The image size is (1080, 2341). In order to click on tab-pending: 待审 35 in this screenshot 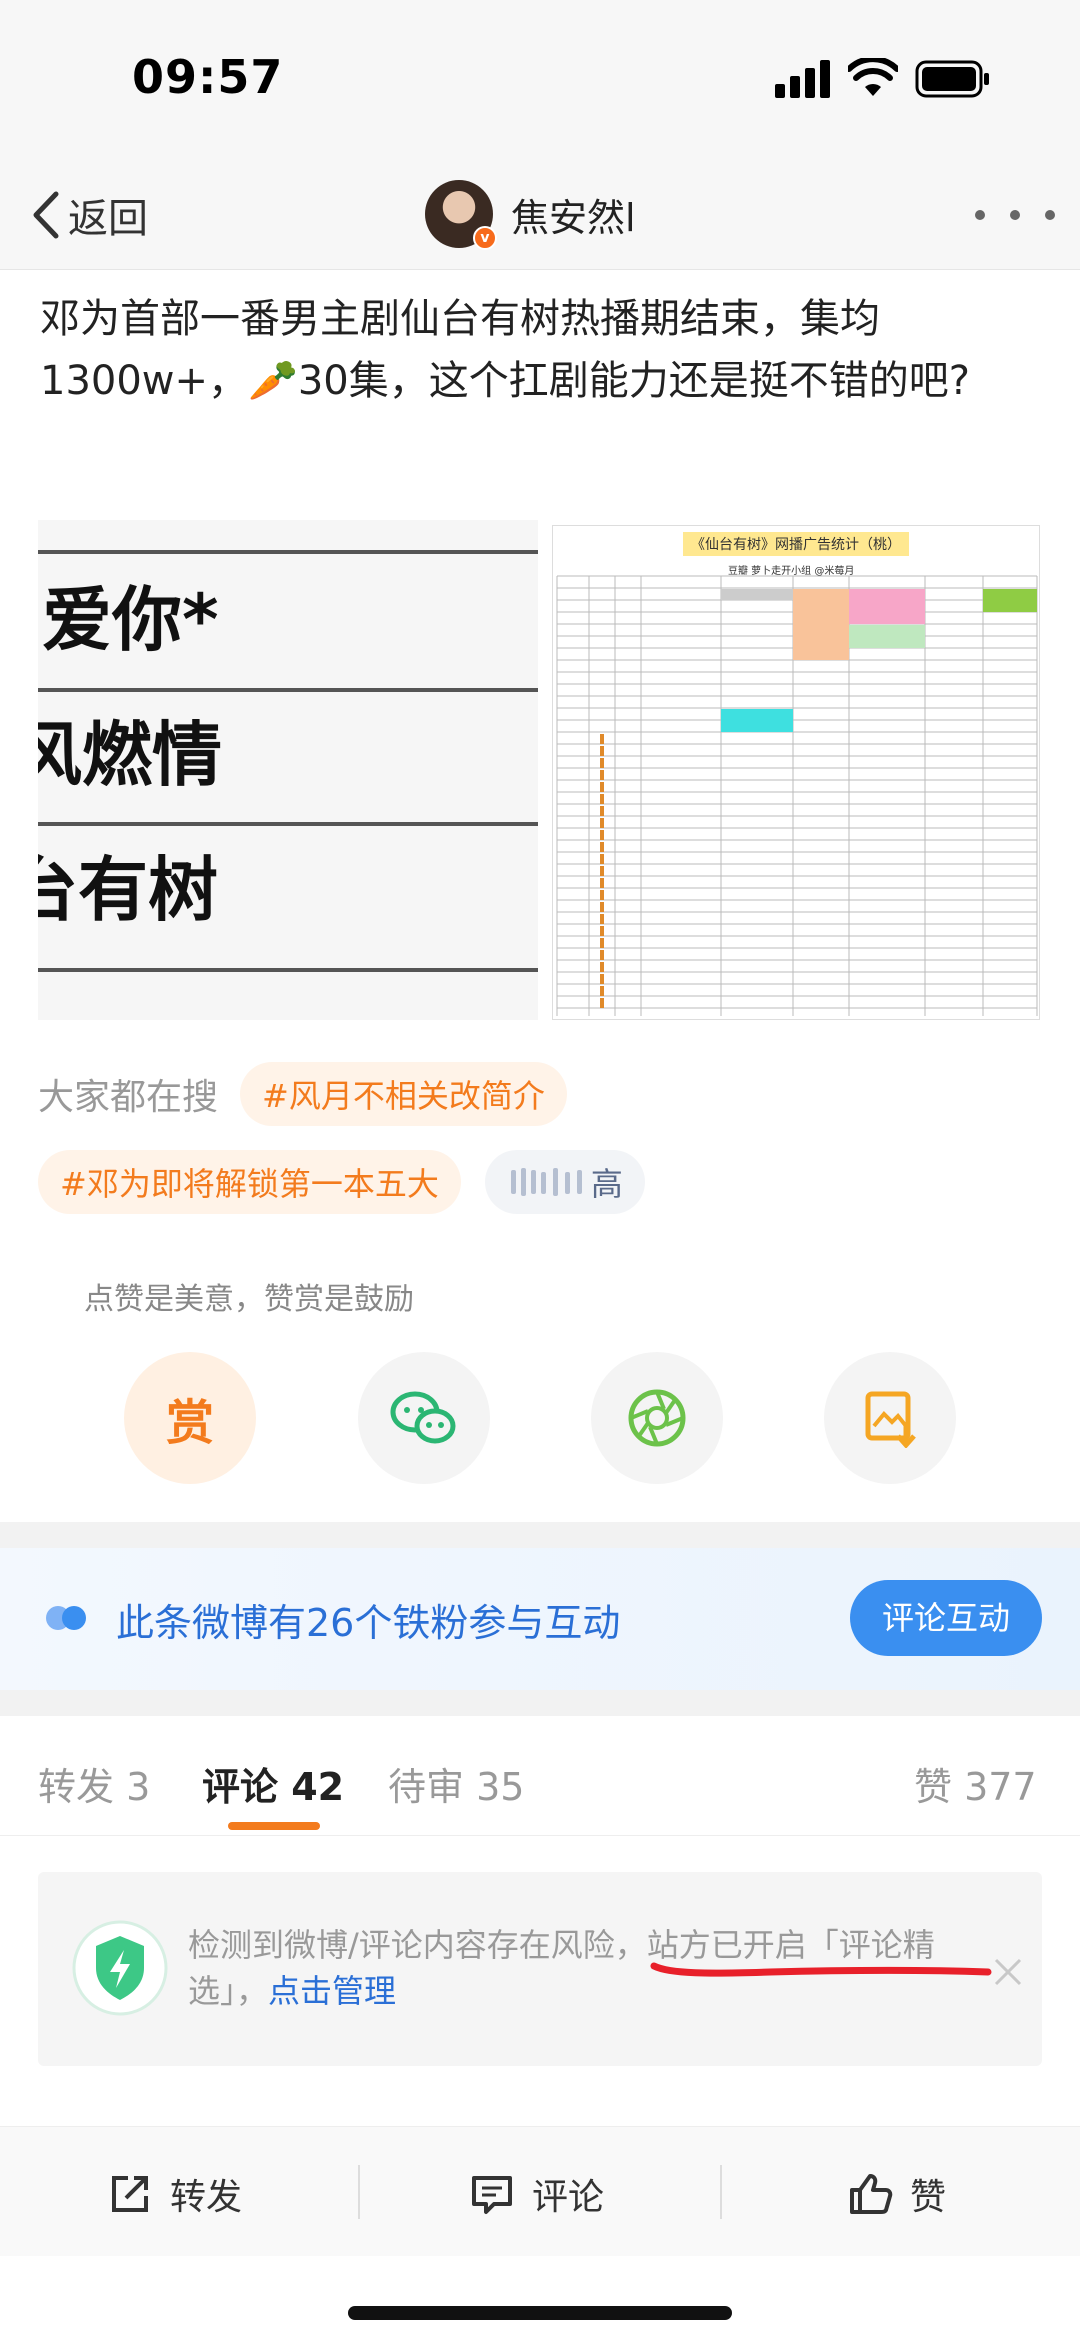, I will do `click(456, 1783)`.